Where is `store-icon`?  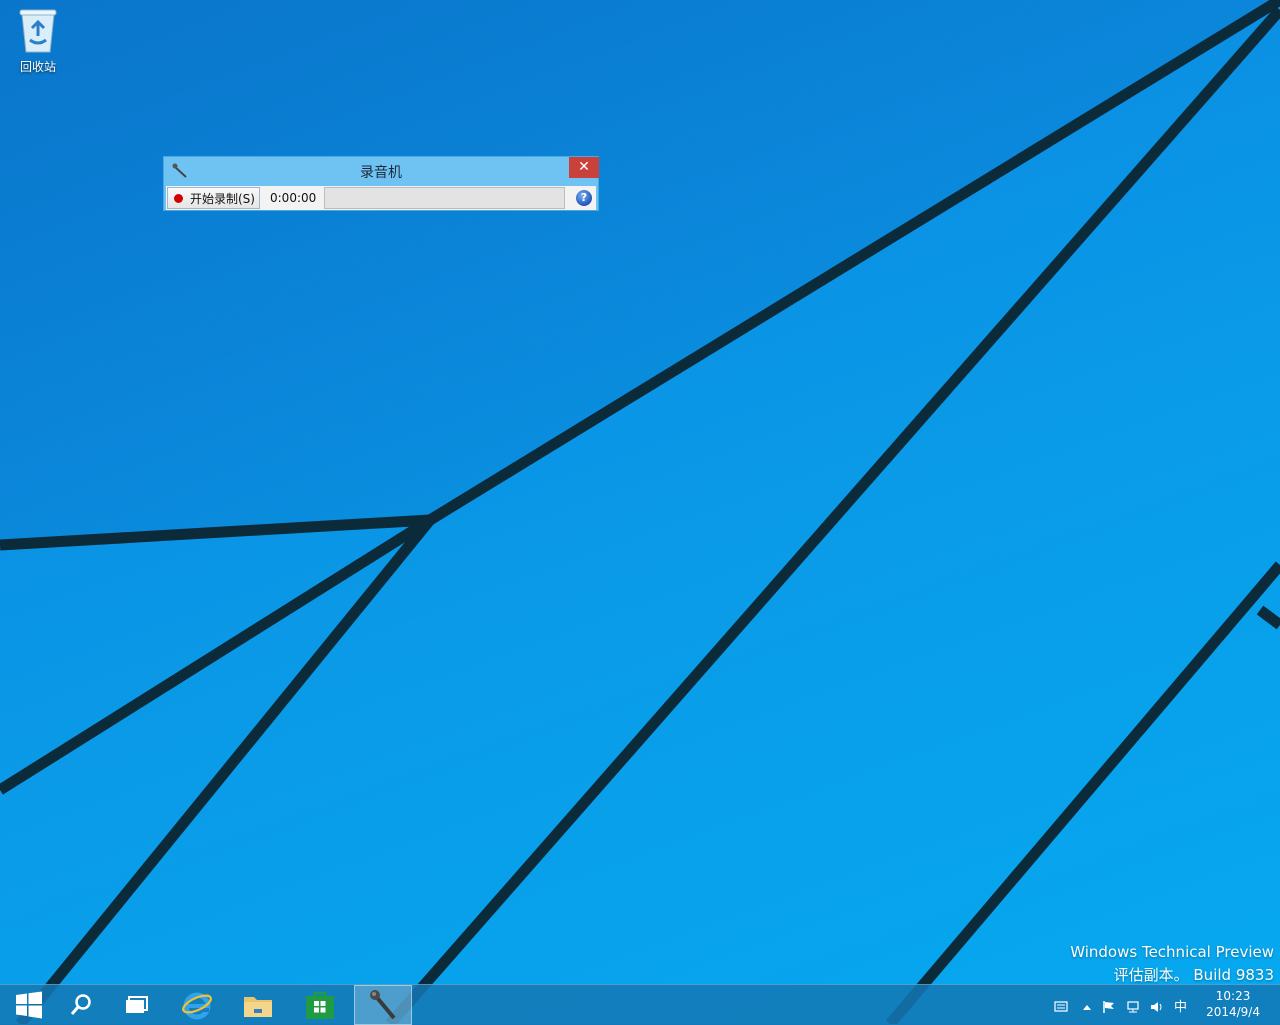 store-icon is located at coordinates (320, 1005).